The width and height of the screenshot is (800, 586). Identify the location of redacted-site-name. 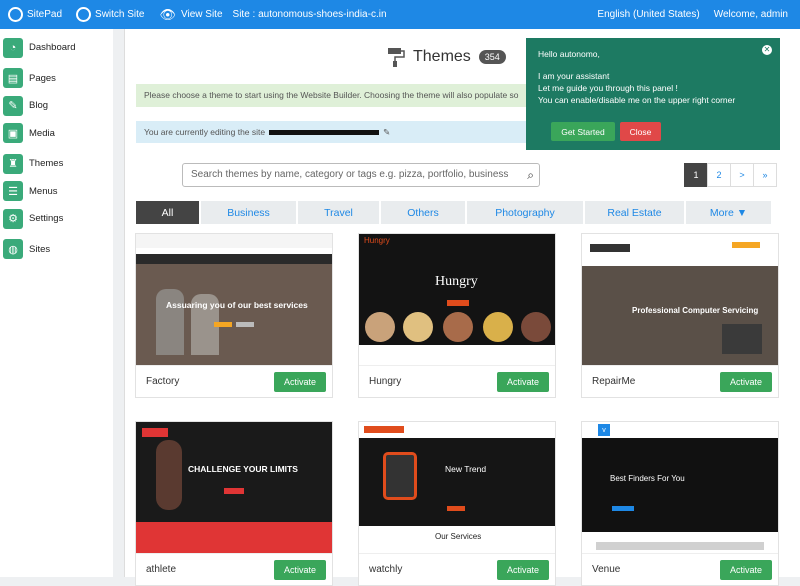
(324, 133).